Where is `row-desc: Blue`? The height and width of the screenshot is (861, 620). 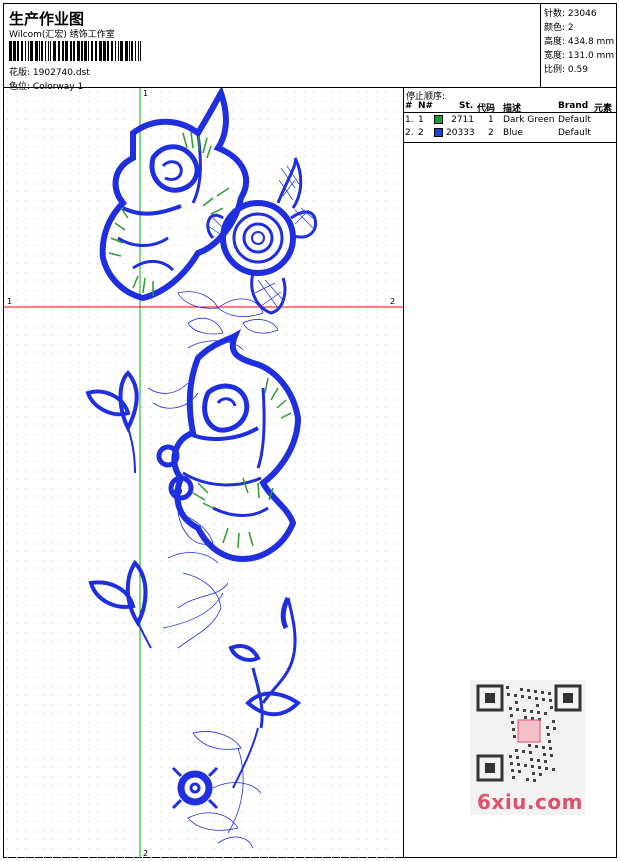 row-desc: Blue is located at coordinates (513, 133).